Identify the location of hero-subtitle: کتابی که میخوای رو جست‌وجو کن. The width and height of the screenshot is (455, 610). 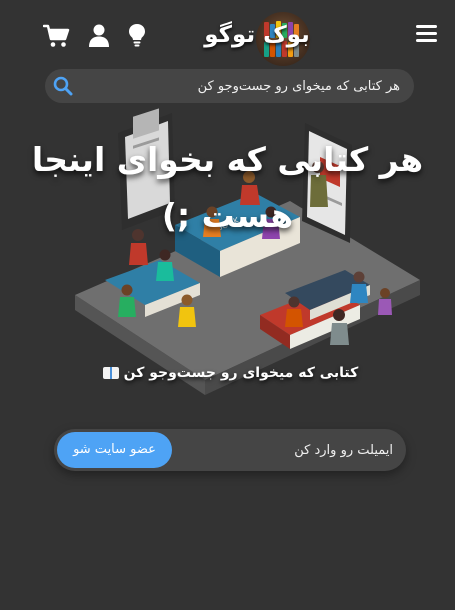
(227, 373).